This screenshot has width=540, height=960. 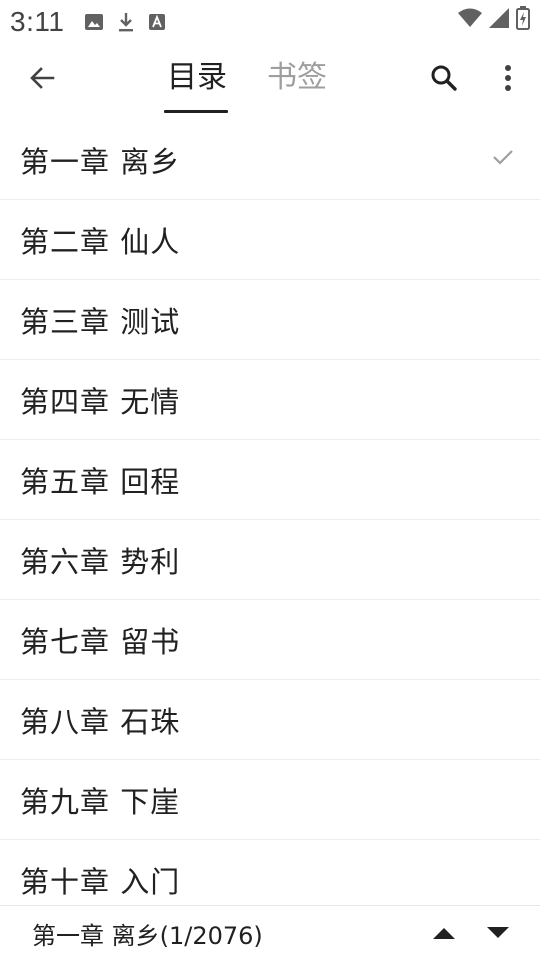 I want to click on triangle-down-icon, so click(x=498, y=934).